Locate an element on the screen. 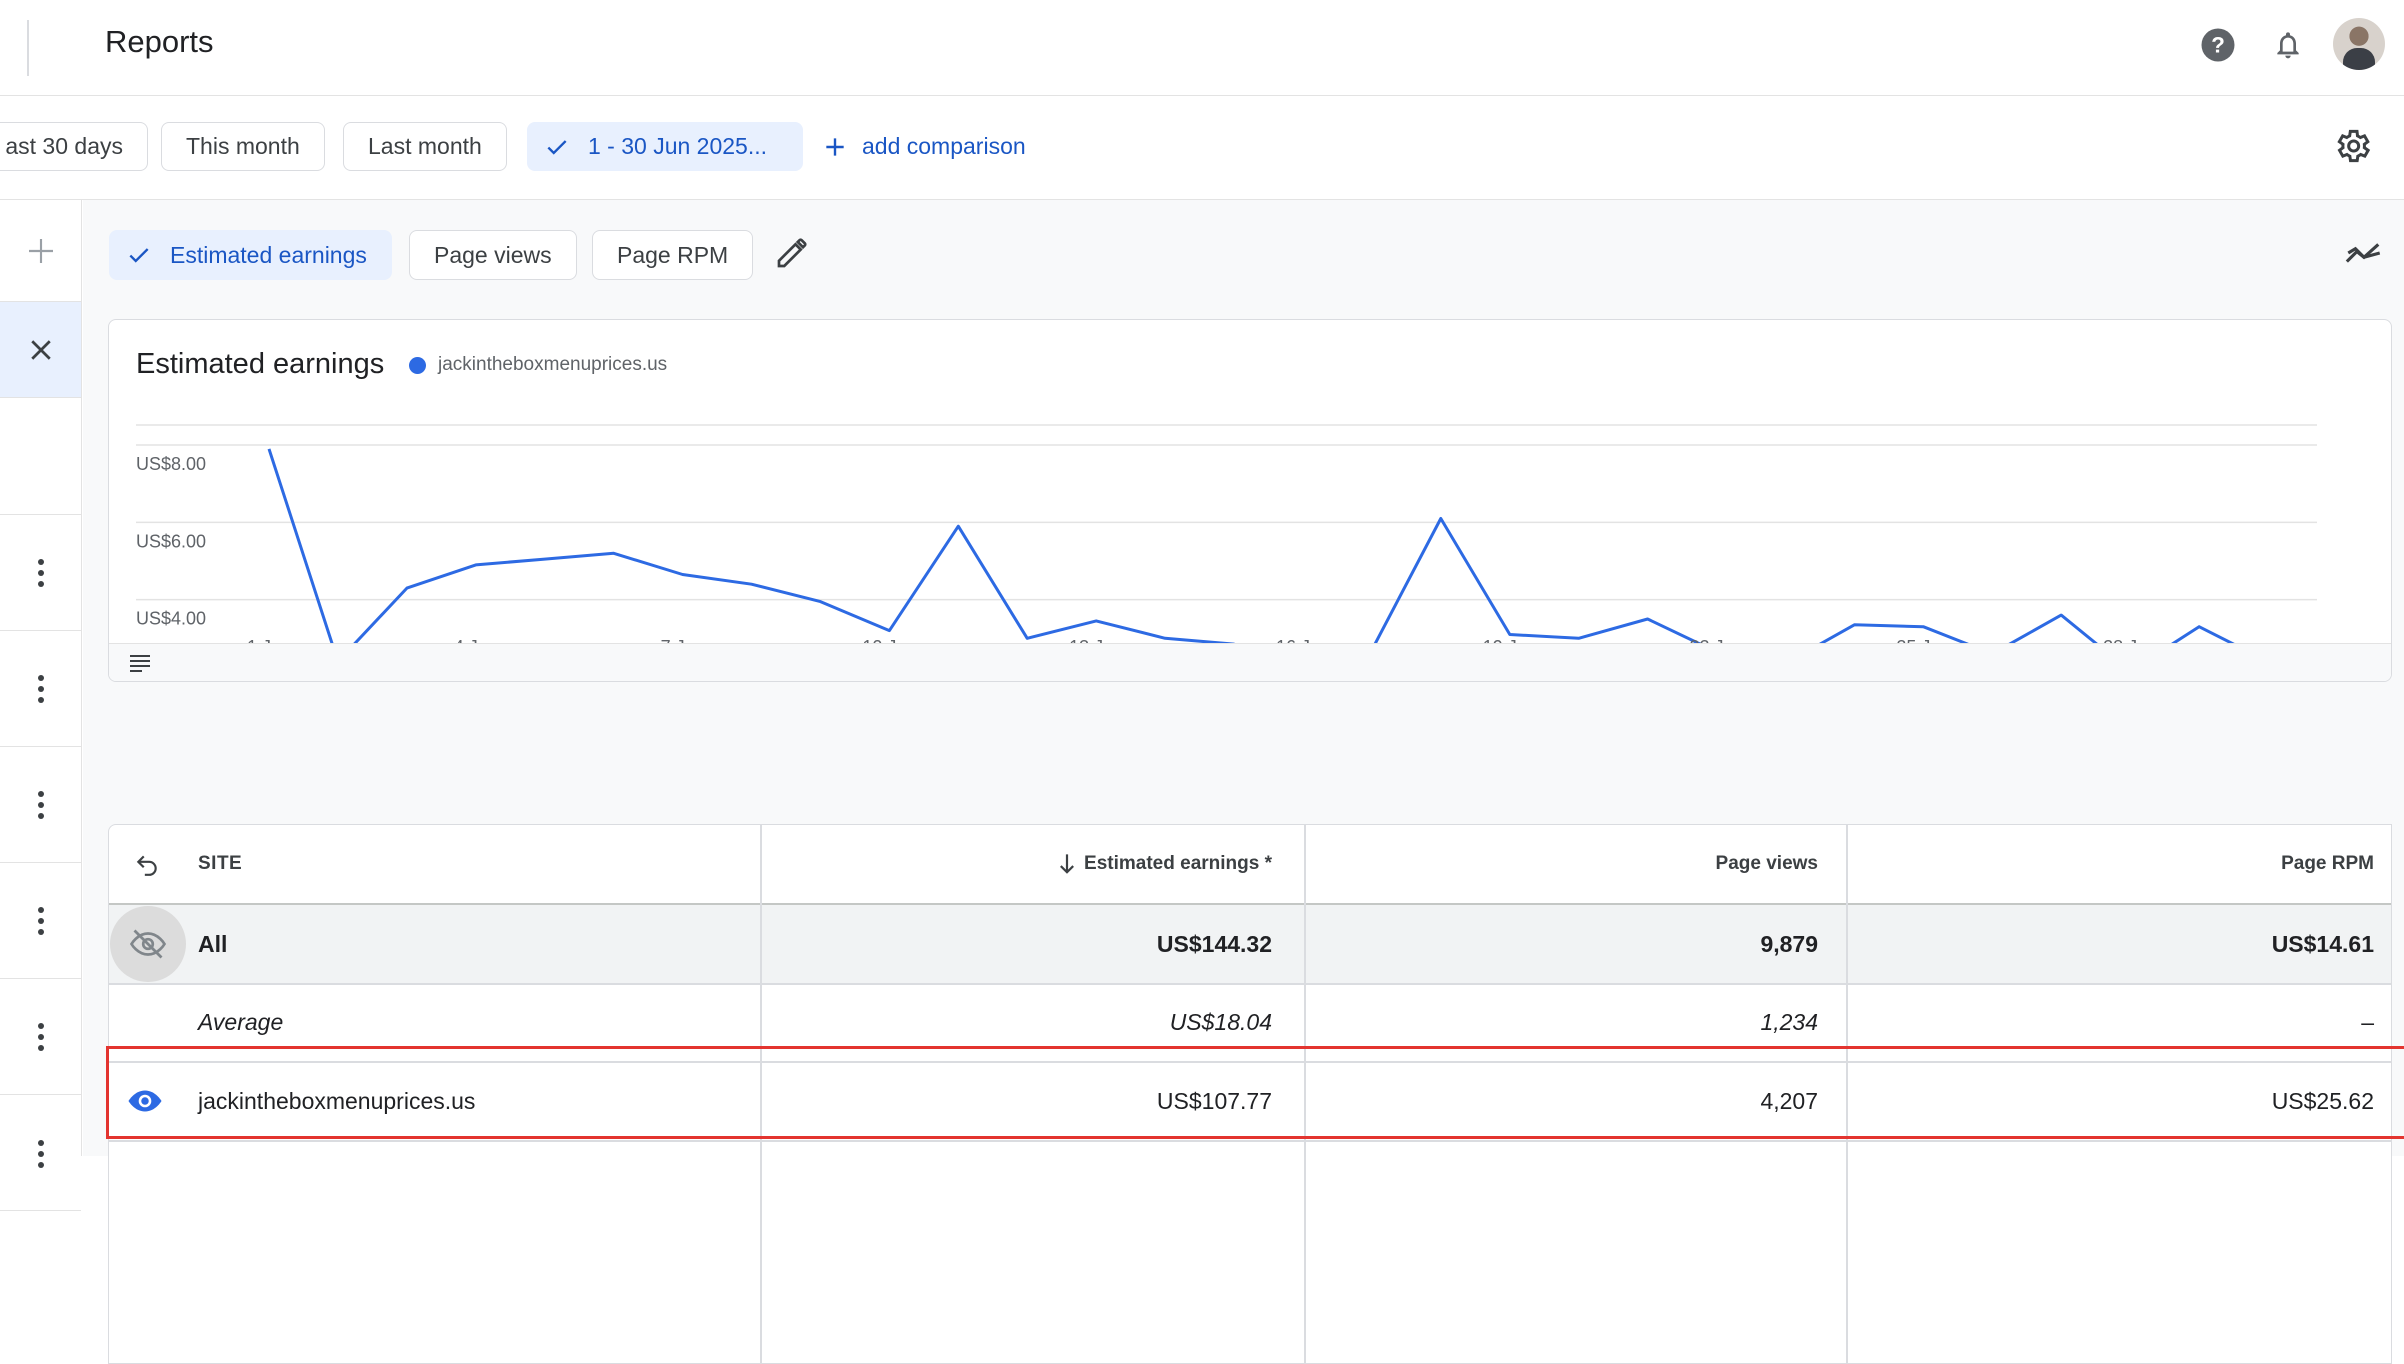  settings-gear-icon is located at coordinates (2352, 148).